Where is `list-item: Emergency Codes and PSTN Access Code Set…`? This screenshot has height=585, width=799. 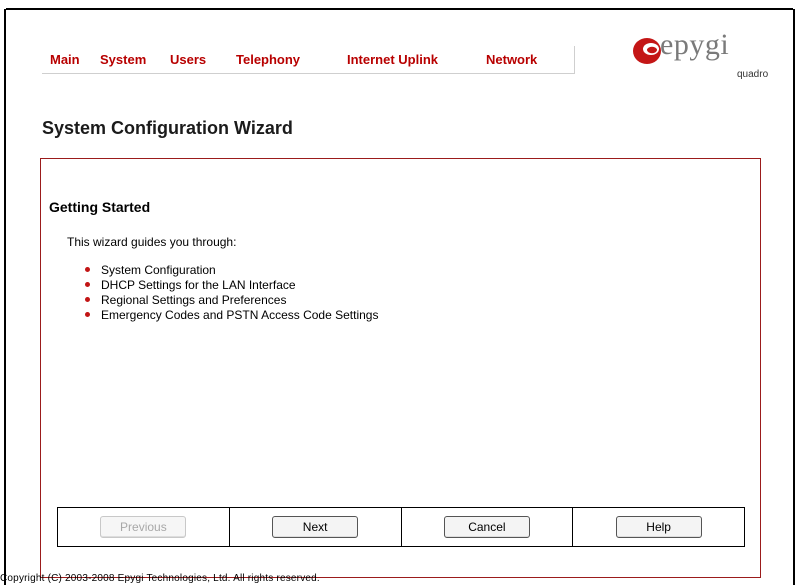 list-item: Emergency Codes and PSTN Access Code Set… is located at coordinates (230, 315).